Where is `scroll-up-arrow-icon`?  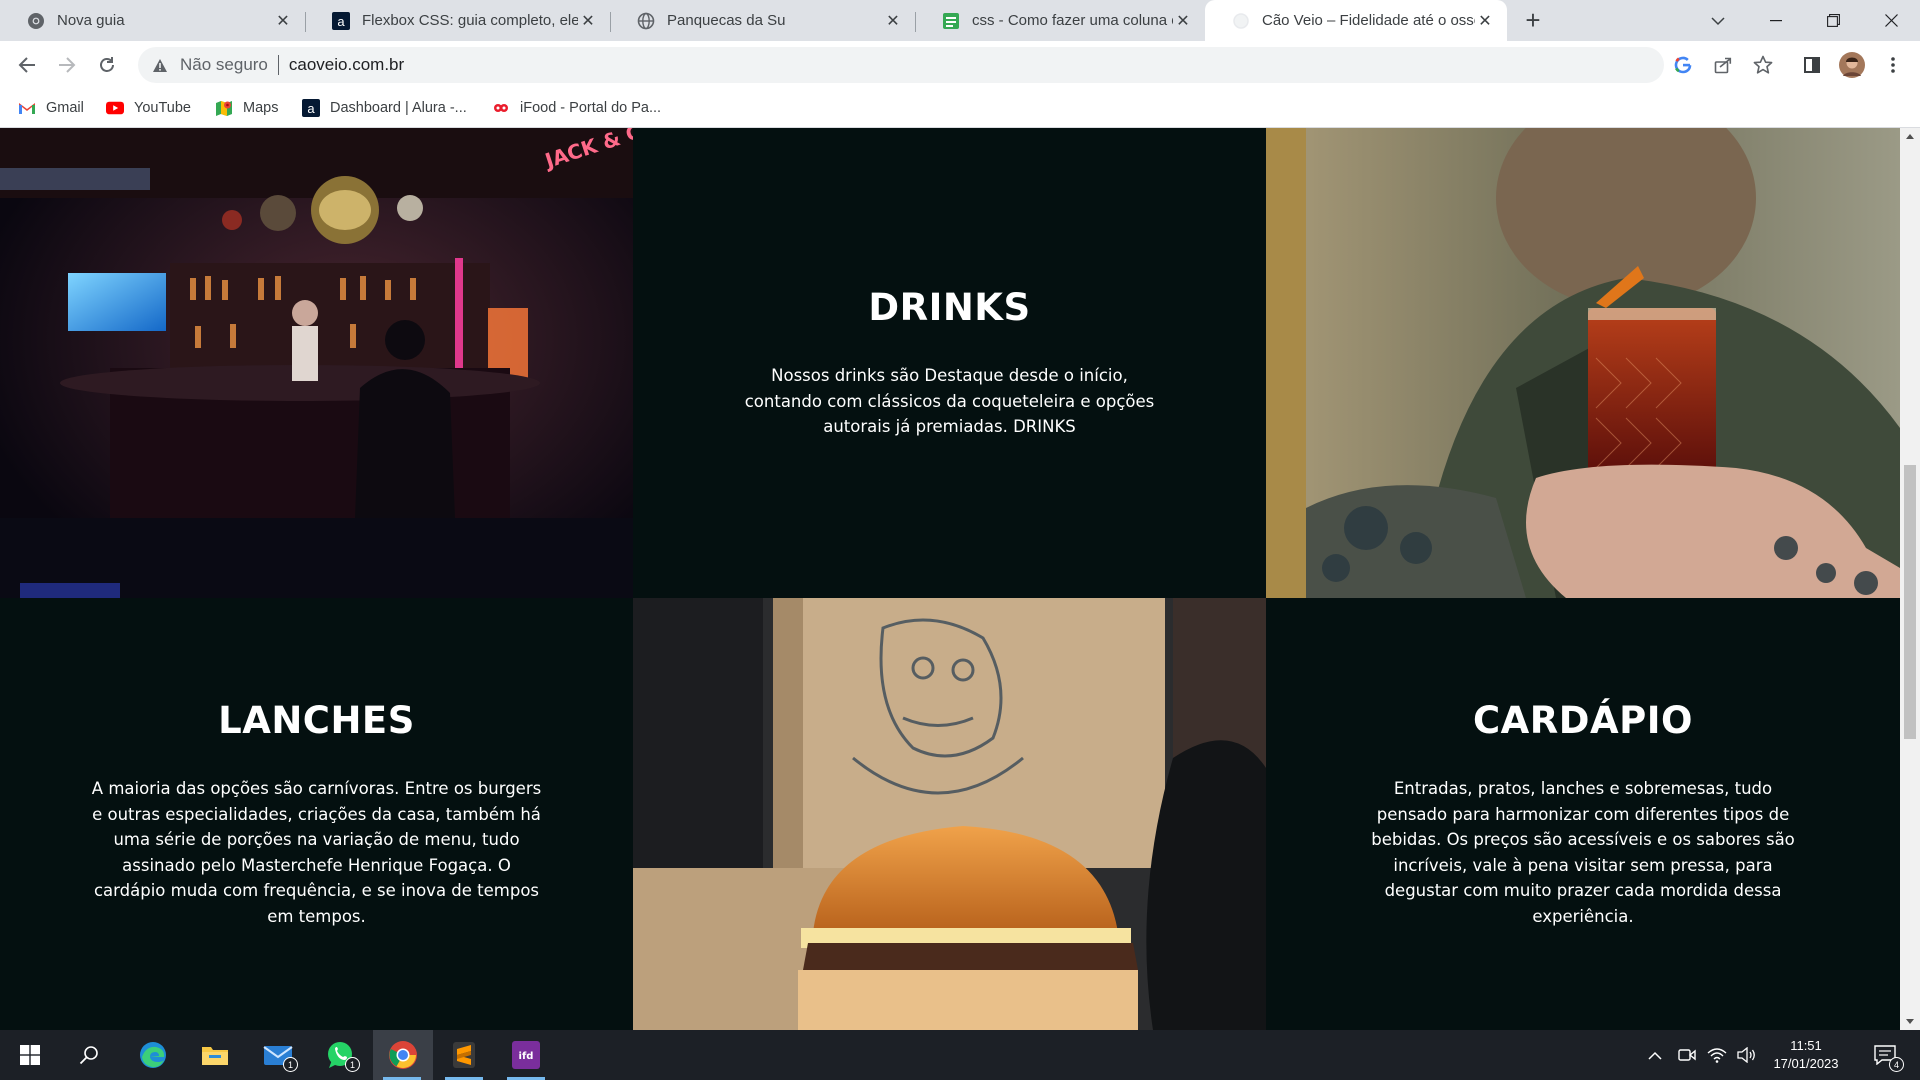 scroll-up-arrow-icon is located at coordinates (1910, 136).